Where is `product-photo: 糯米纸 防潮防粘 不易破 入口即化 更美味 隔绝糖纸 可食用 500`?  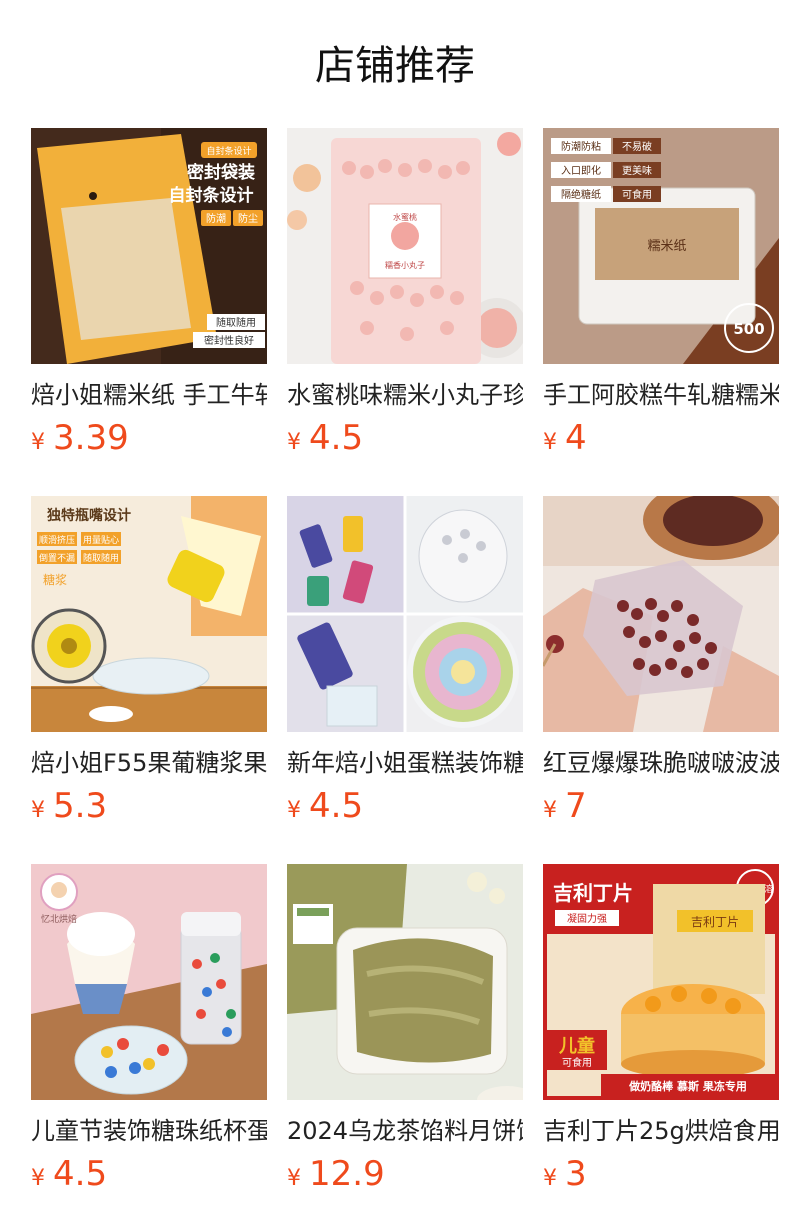
product-photo: 糯米纸 防潮防粘 不易破 入口即化 更美味 隔绝糖纸 可食用 500 is located at coordinates (661, 246).